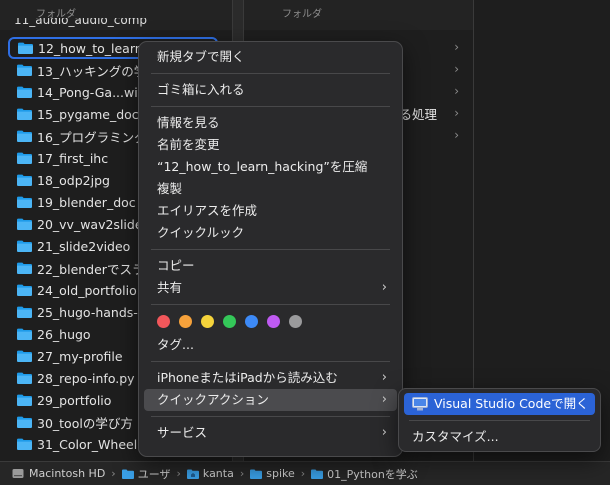  What do you see at coordinates (74, 400) in the screenshot?
I see `folder-name: 29_portfolio` at bounding box center [74, 400].